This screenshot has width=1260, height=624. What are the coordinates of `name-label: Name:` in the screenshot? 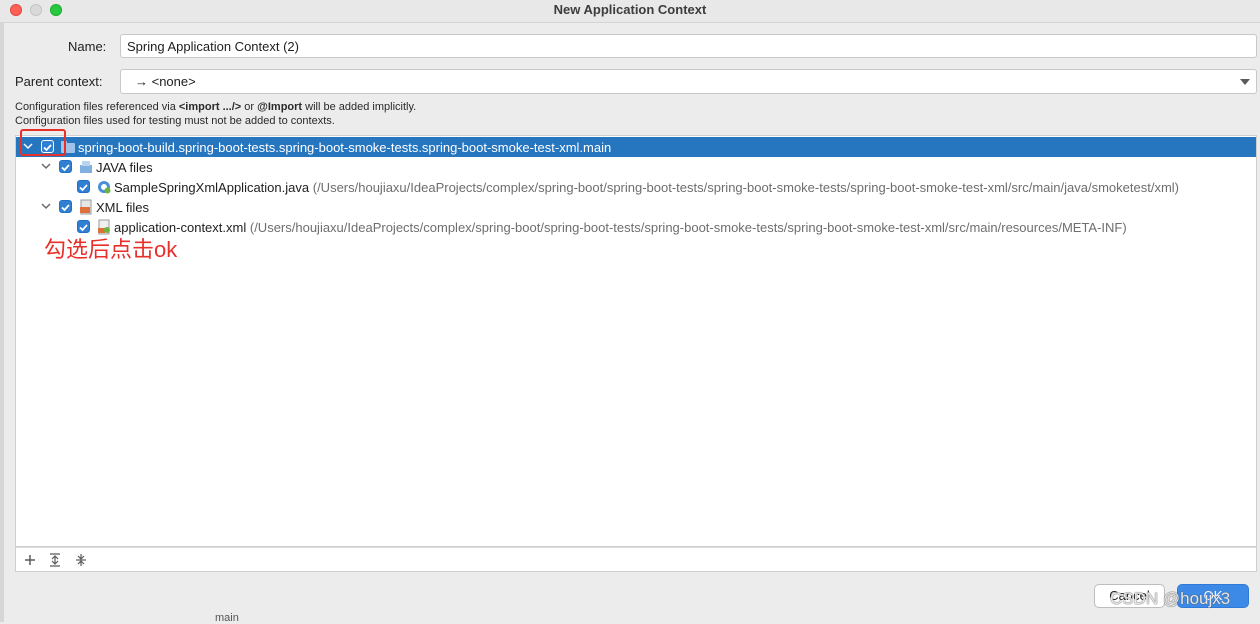 It's located at (87, 46).